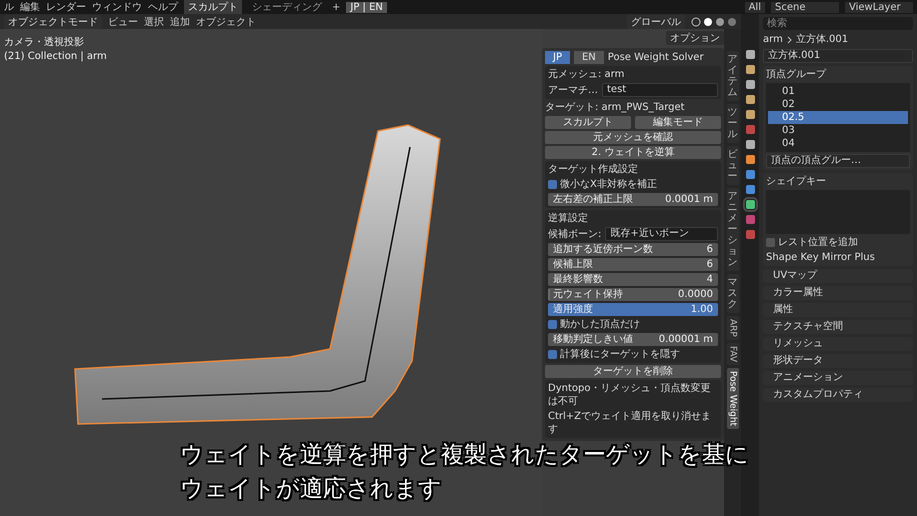 The width and height of the screenshot is (917, 516). What do you see at coordinates (660, 90) in the screenshot?
I see `armature-dropdown: test` at bounding box center [660, 90].